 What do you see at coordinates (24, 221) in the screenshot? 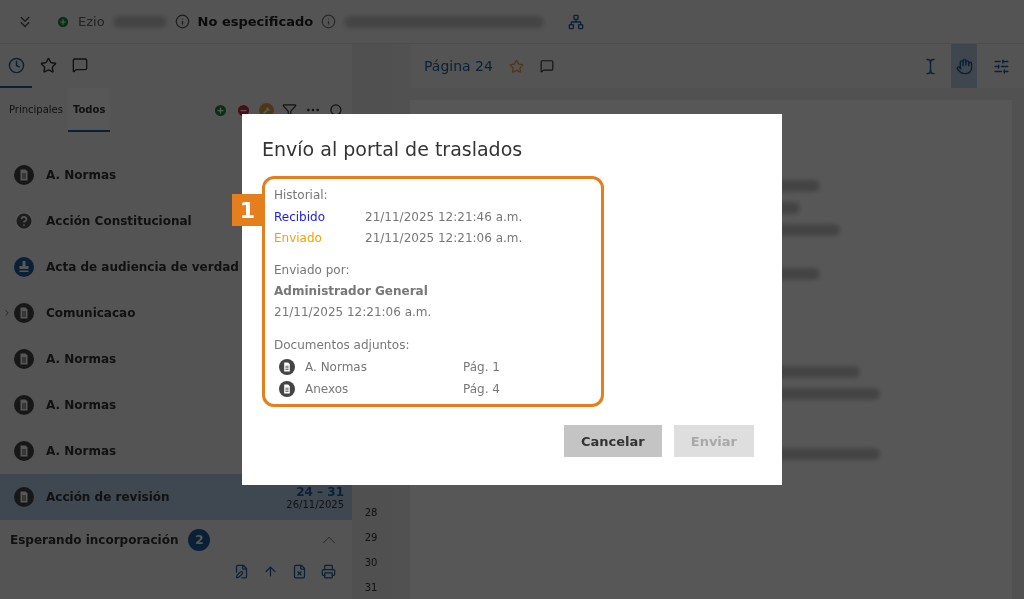
I see `question-icon` at bounding box center [24, 221].